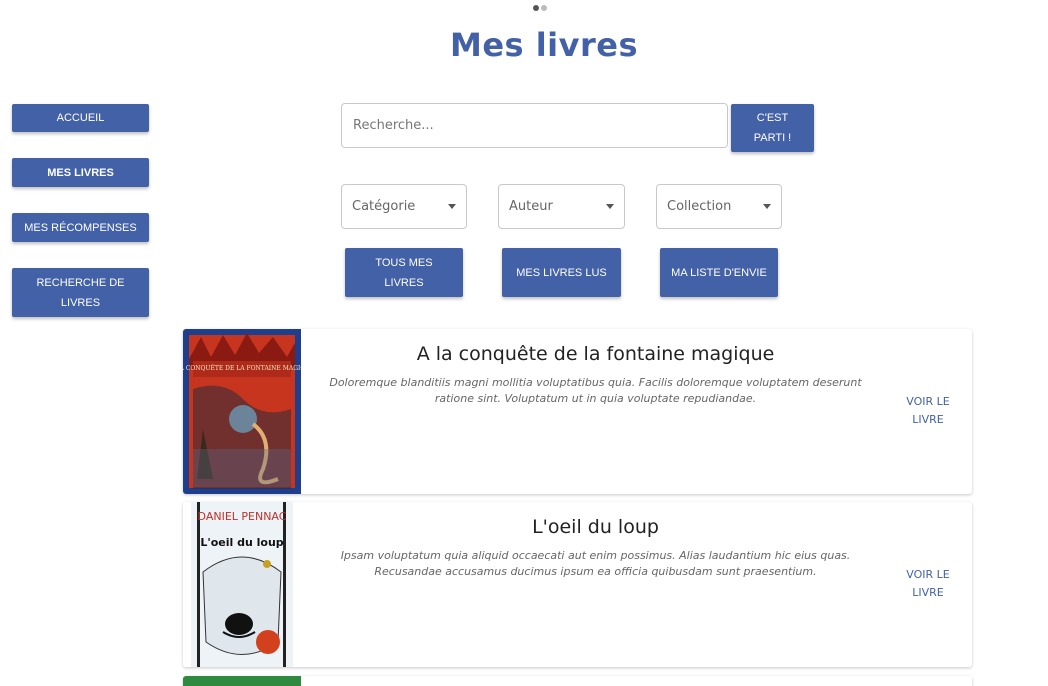  I want to click on sidebar-item-mes-recompenses: MES RÉCOMPENSES, so click(80, 227).